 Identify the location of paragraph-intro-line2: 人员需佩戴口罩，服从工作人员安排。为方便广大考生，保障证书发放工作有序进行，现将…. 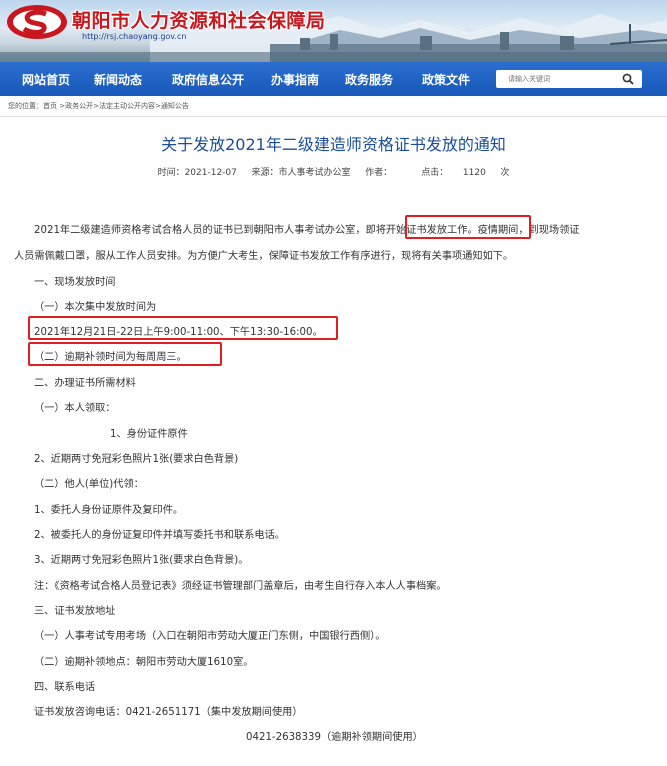
(264, 256).